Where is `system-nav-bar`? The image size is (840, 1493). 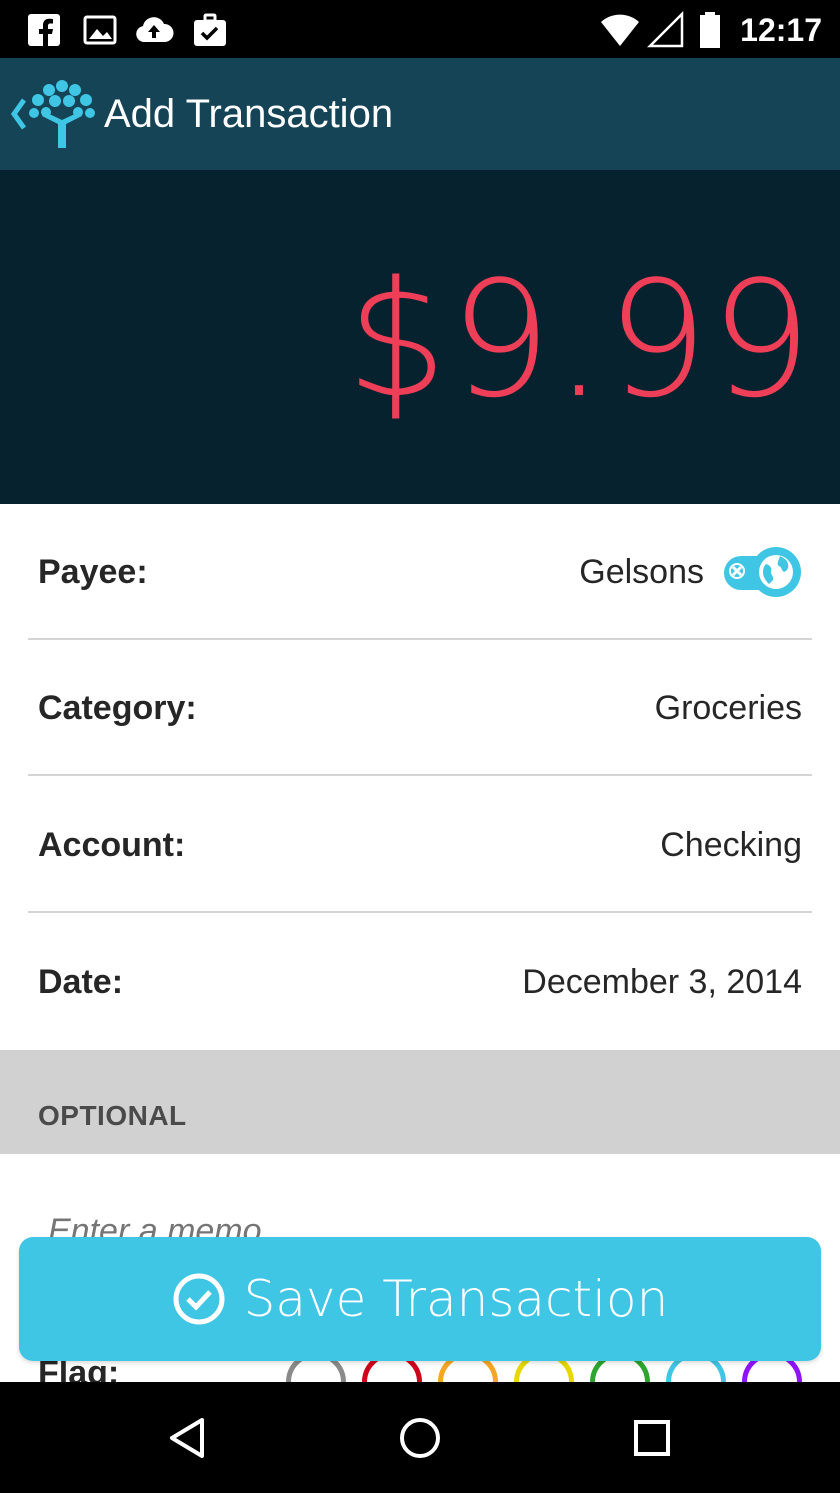 system-nav-bar is located at coordinates (420, 1437).